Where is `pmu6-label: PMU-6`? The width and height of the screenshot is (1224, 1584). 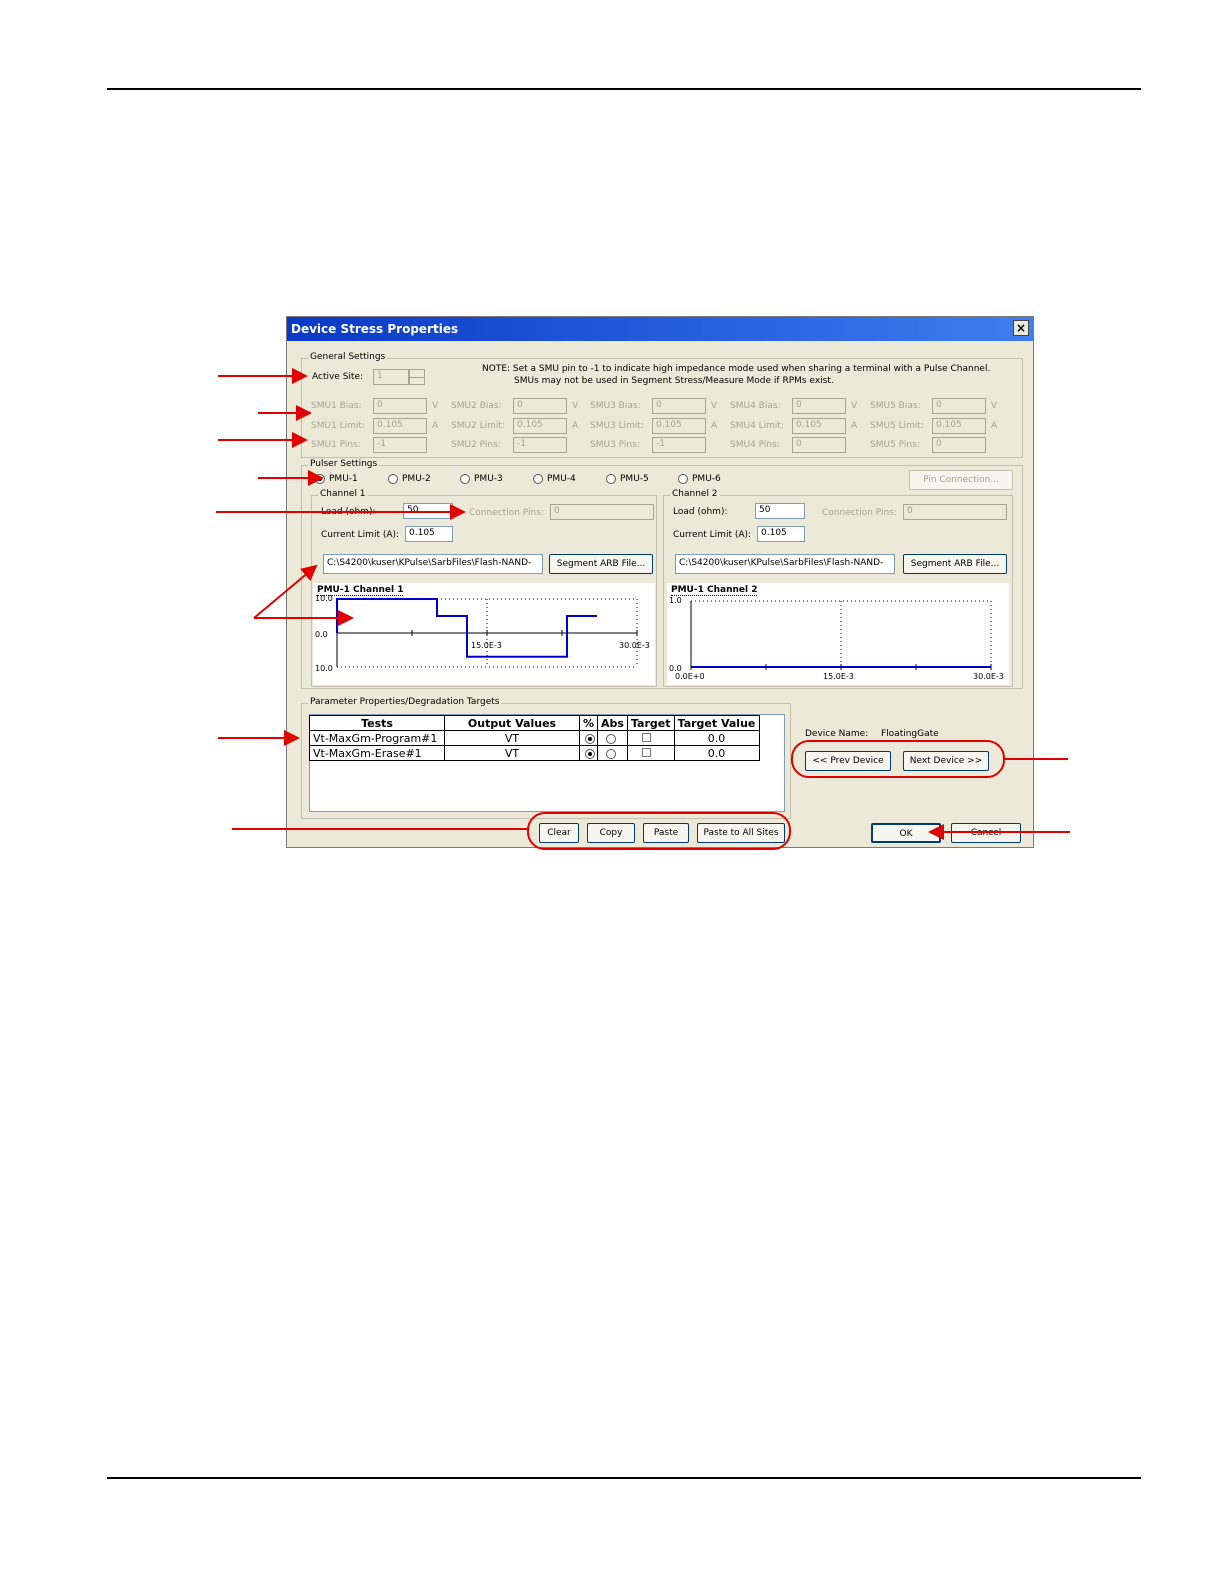 pmu6-label: PMU-6 is located at coordinates (706, 479).